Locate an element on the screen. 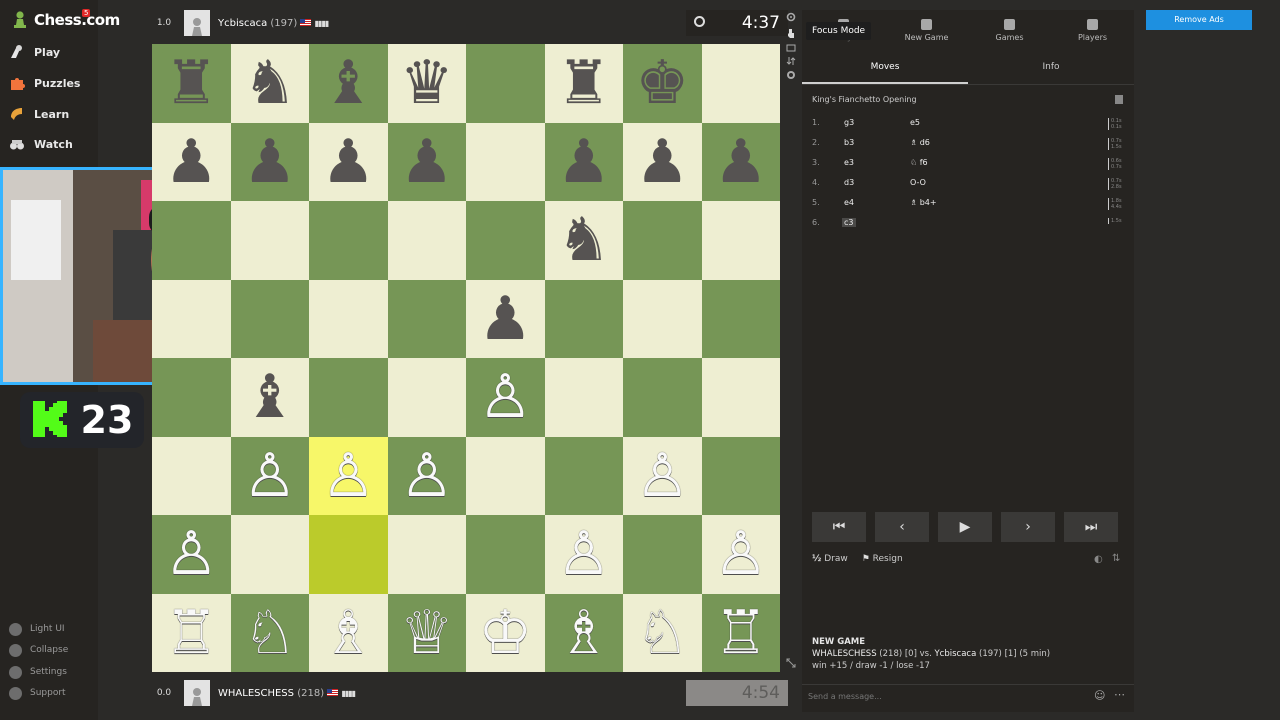  resize-icon is located at coordinates (791, 663).